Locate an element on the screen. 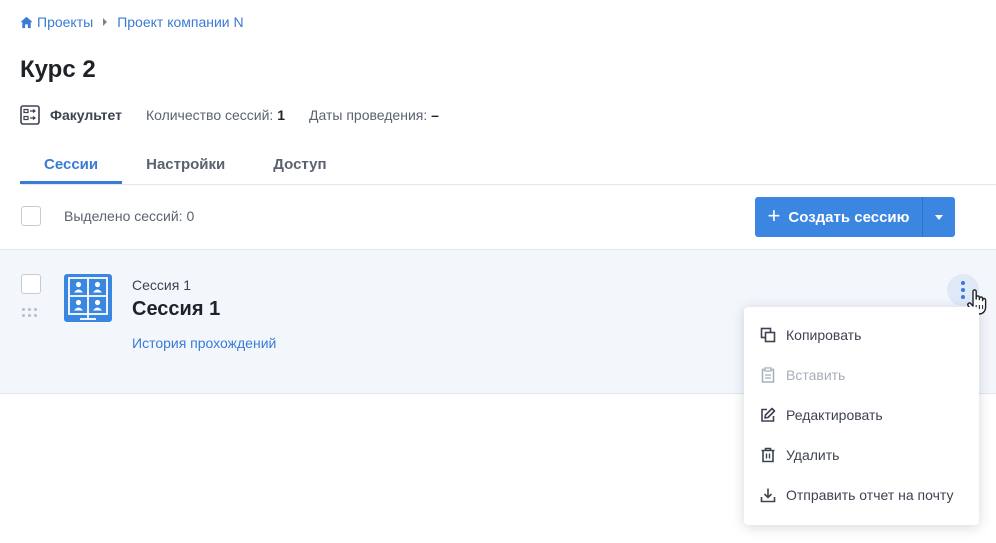 This screenshot has width=996, height=543. menu-item-paste: Вставить is located at coordinates (861, 375).